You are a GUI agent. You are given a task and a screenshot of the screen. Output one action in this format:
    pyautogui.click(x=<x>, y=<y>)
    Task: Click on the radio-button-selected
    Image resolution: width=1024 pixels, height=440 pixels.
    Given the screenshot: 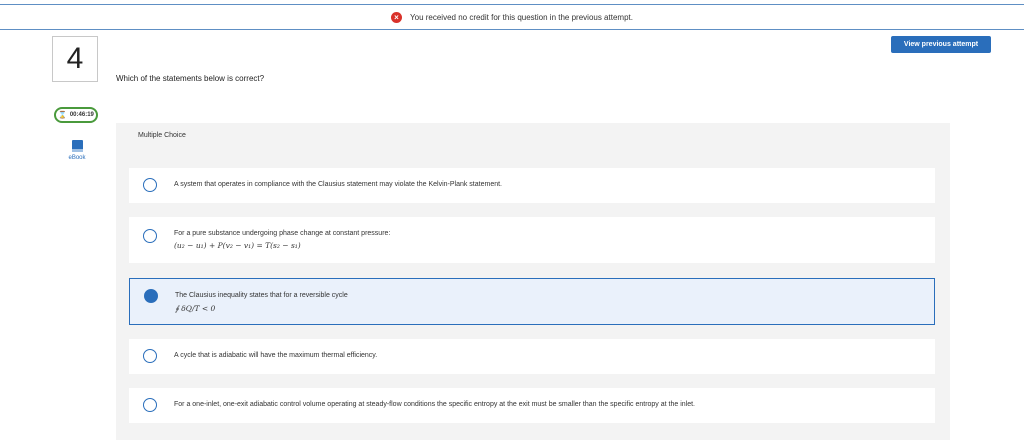 What is the action you would take?
    pyautogui.click(x=151, y=296)
    